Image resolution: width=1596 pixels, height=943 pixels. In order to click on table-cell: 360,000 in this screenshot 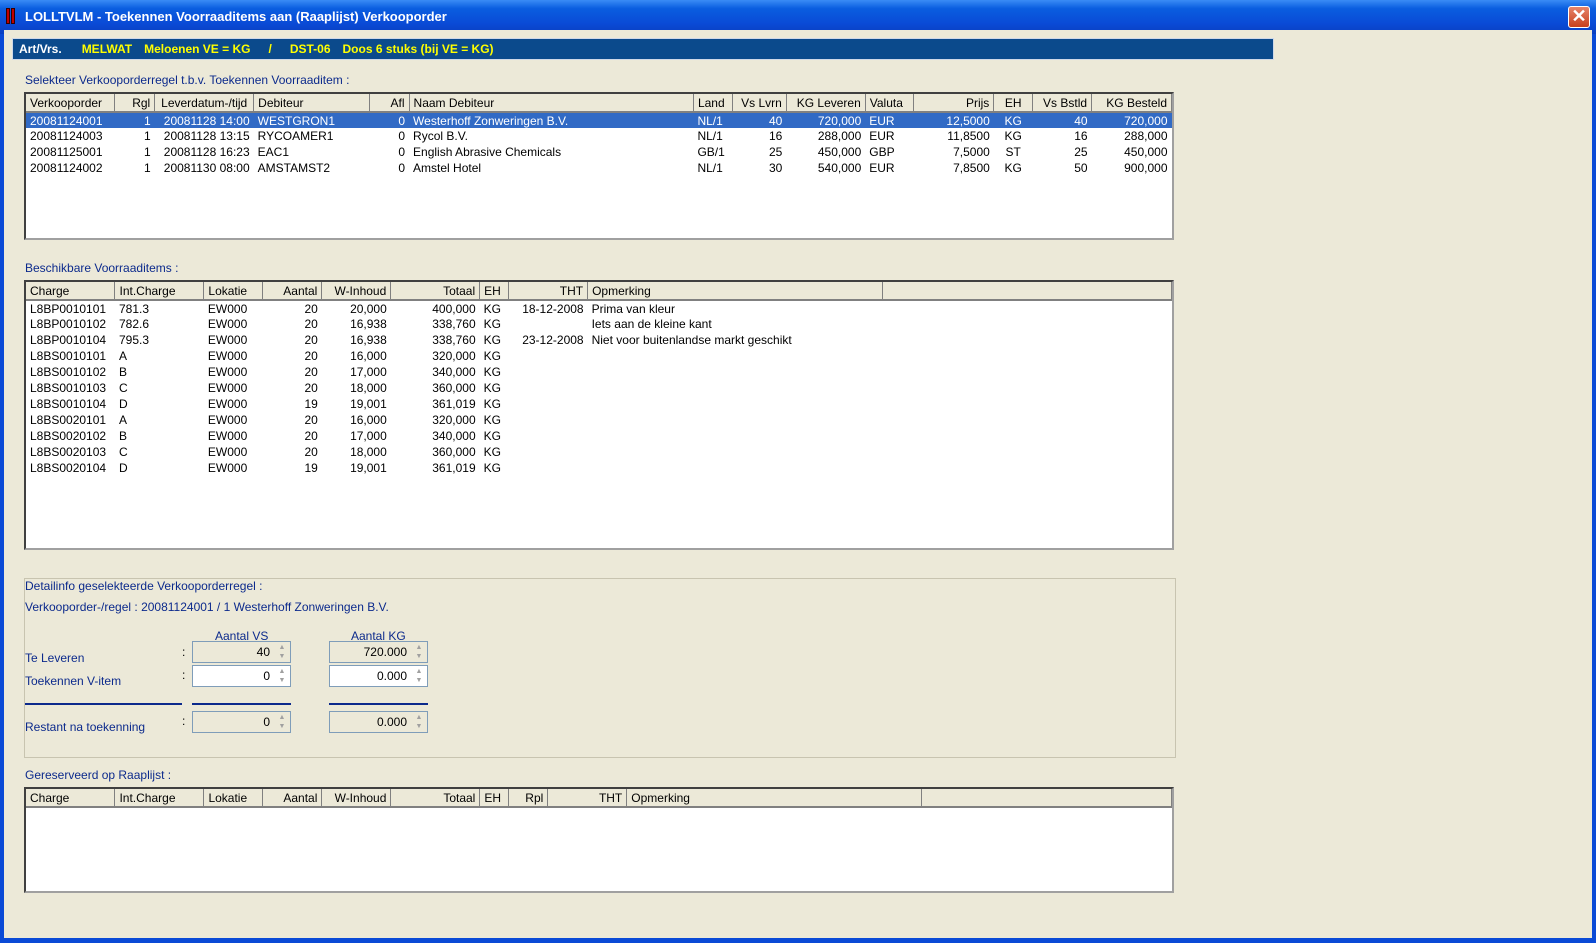, I will do `click(454, 452)`.